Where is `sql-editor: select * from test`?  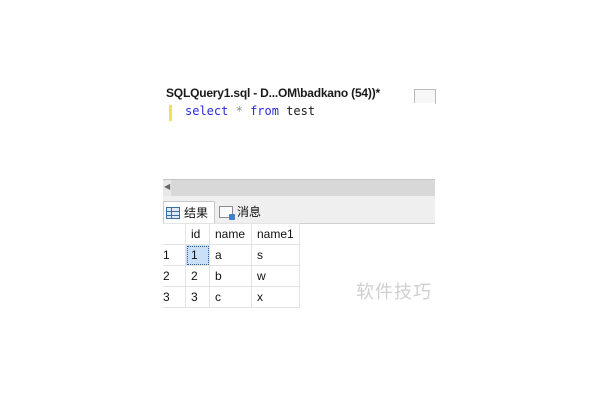 sql-editor: select * from test is located at coordinates (299, 141).